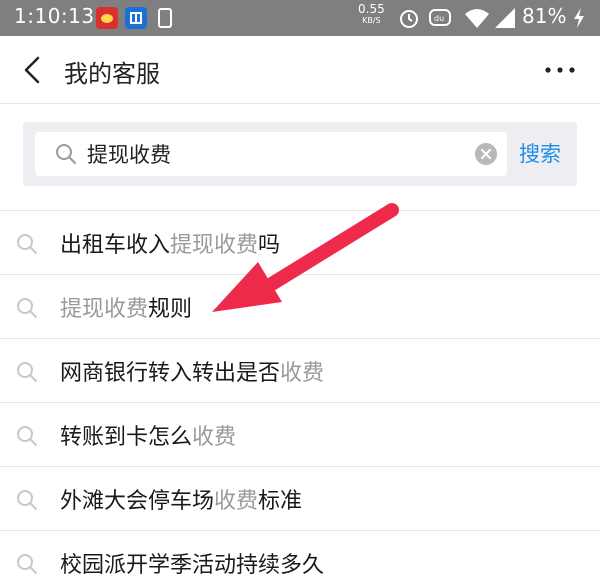  I want to click on more-options-button, so click(560, 70).